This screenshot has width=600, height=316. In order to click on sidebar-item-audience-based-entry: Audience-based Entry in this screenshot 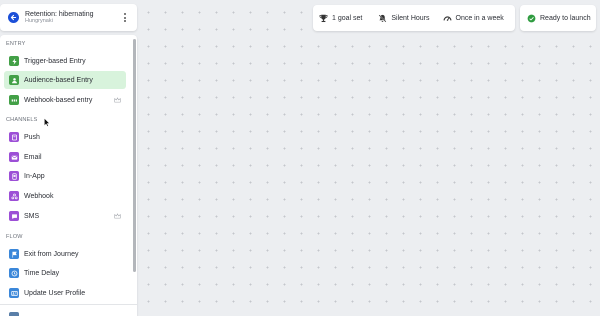, I will do `click(65, 80)`.